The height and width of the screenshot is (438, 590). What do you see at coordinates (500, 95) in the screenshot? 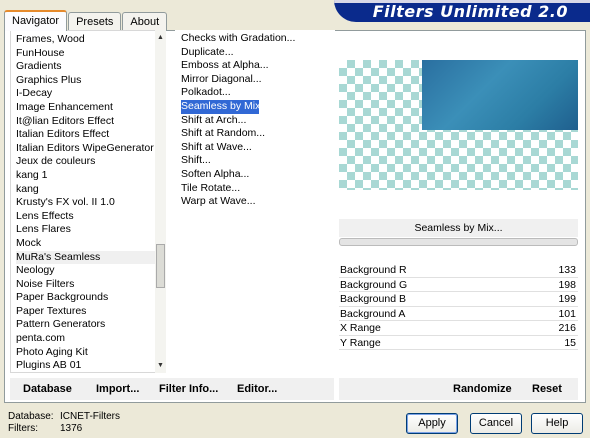
I see `preview-image` at bounding box center [500, 95].